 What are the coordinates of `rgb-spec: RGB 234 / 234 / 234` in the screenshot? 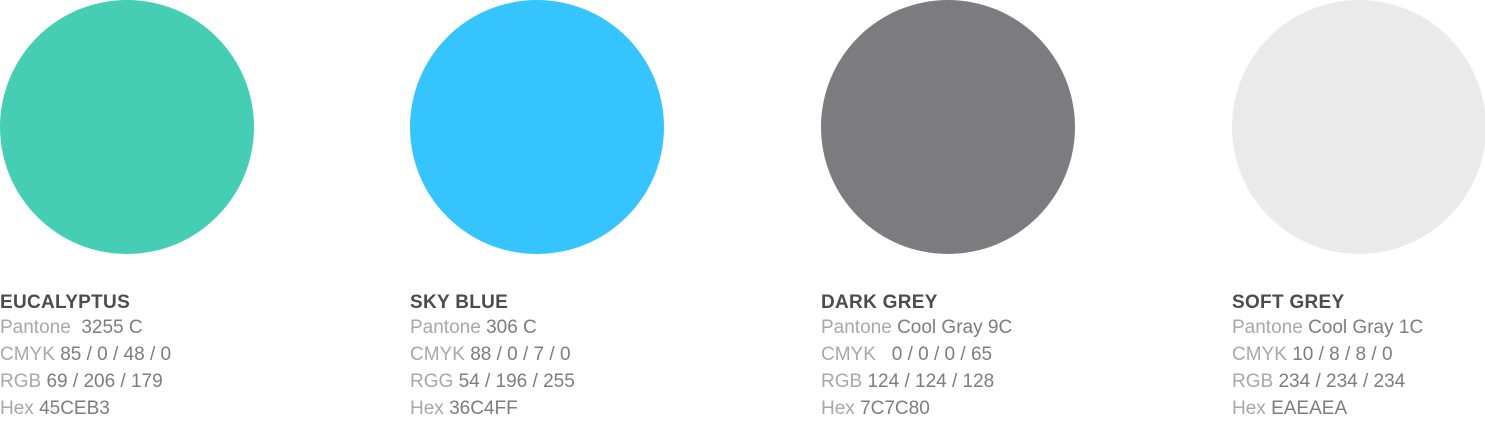 It's located at (1358, 381).